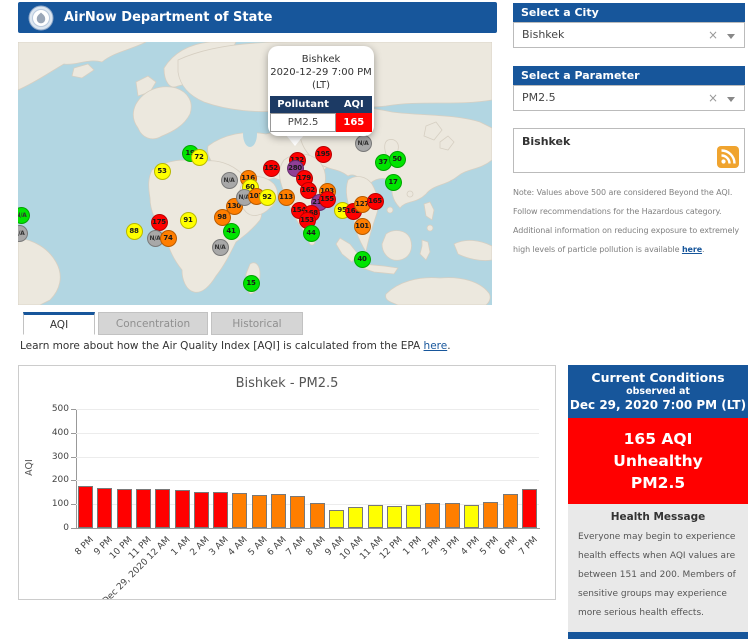 This screenshot has height=639, width=750. Describe the element at coordinates (451, 546) in the screenshot. I see `x-axis-tick-label: 3 PM` at that location.